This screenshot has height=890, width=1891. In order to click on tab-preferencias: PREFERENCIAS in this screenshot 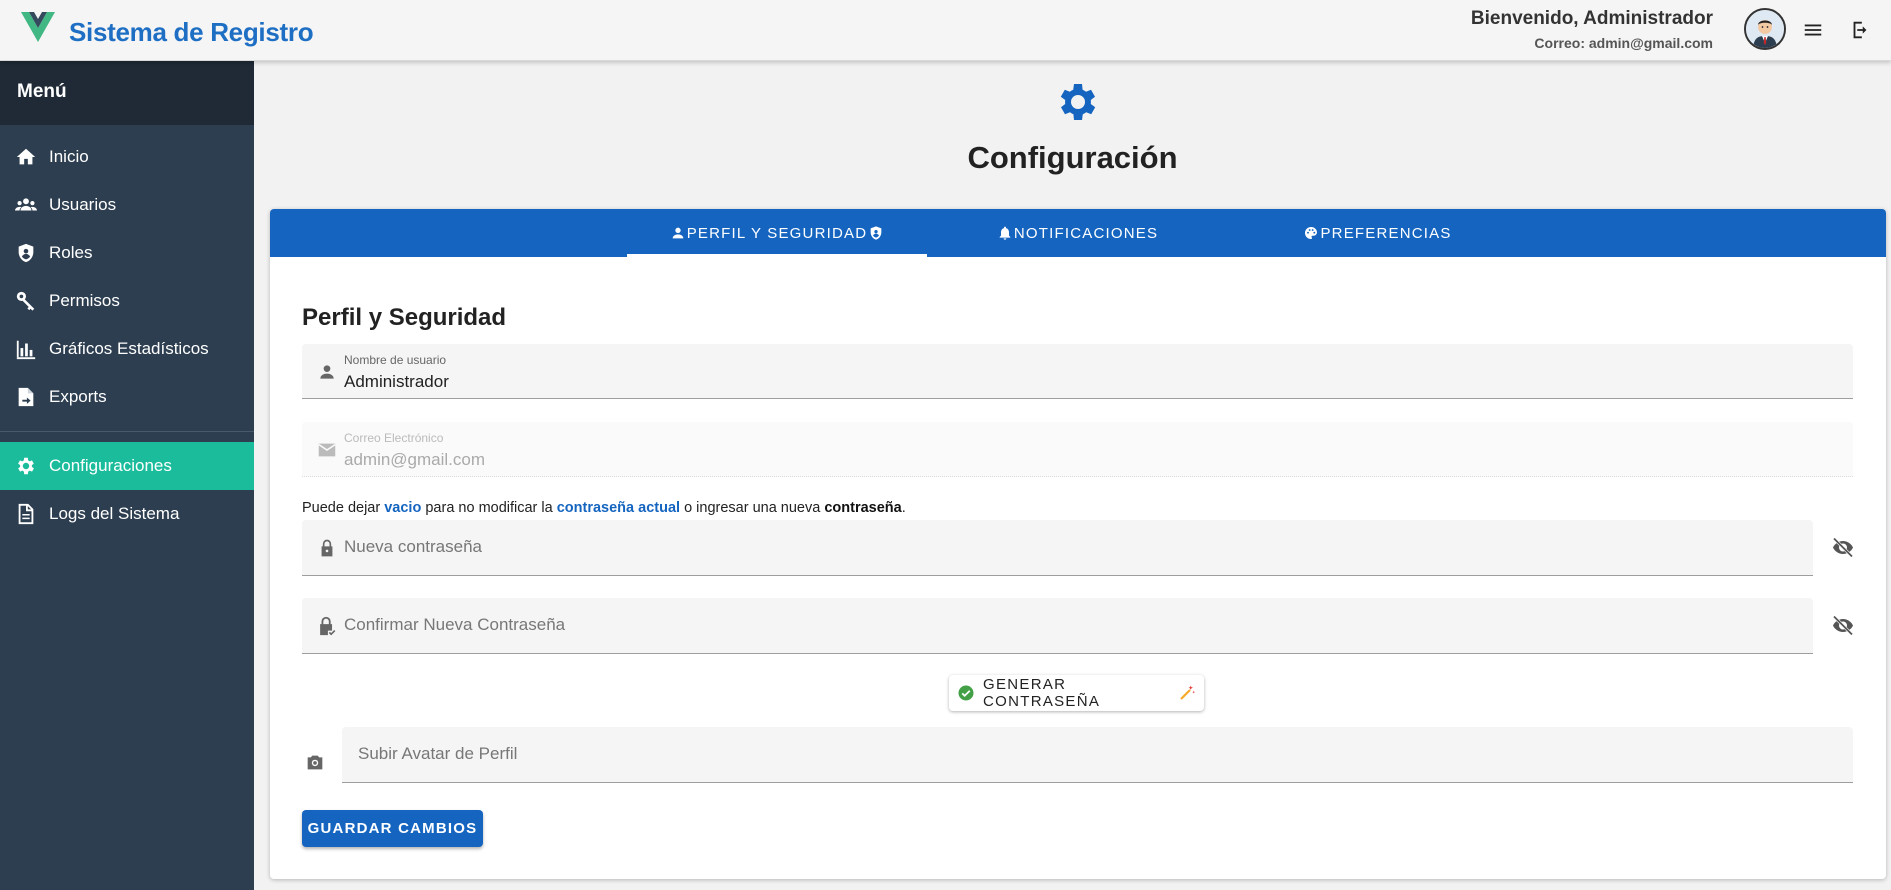, I will do `click(1377, 233)`.